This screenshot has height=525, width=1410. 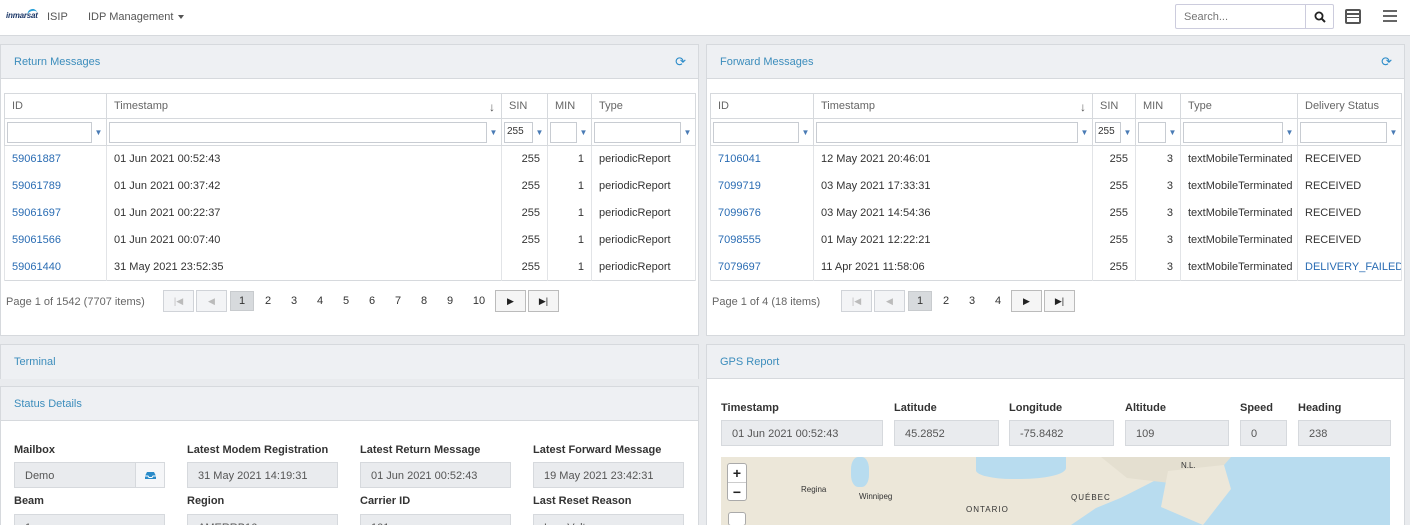 I want to click on search-button, so click(x=1319, y=16).